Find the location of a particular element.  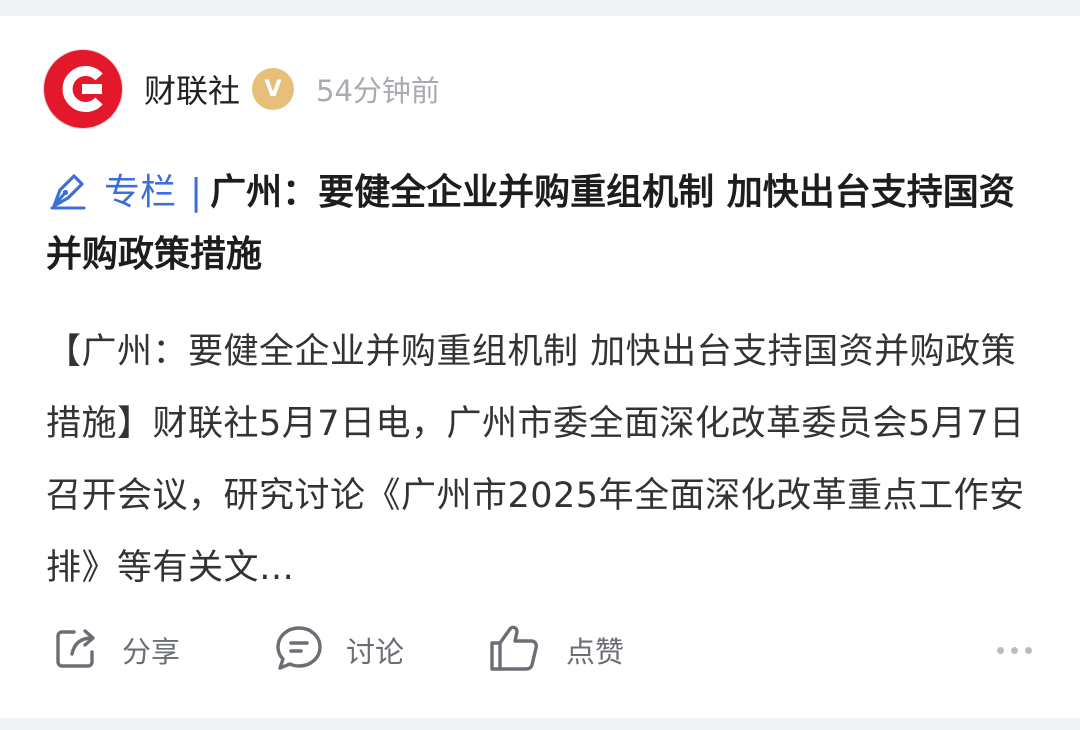

comment-icon is located at coordinates (299, 650).